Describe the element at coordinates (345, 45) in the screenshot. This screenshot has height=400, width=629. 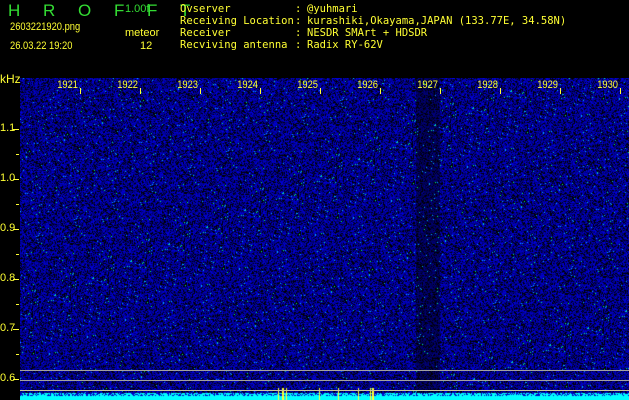
I see `info-value: Radix RY-62V` at that location.